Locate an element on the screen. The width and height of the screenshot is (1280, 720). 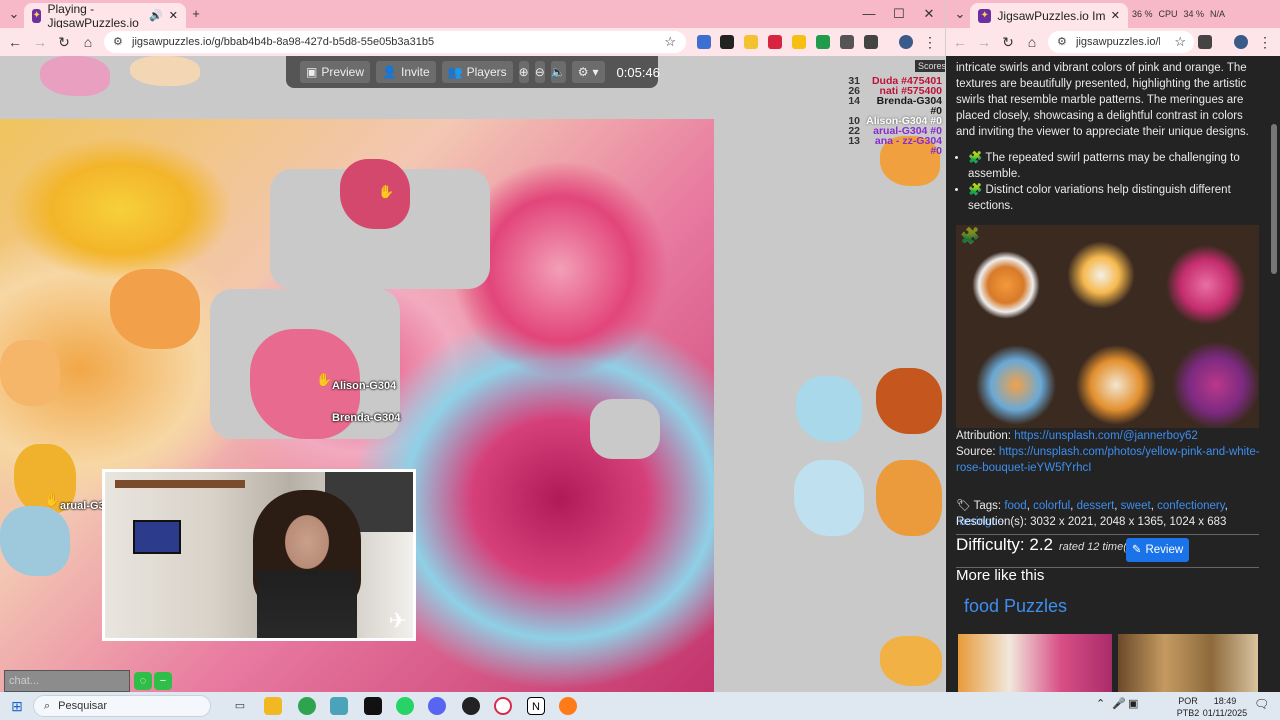
page-scrollbar is located at coordinates (1274, 375).